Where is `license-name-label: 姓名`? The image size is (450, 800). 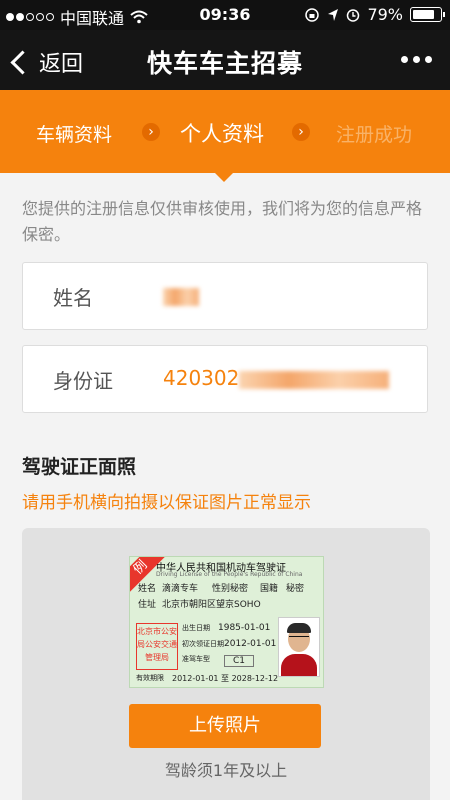 license-name-label: 姓名 is located at coordinates (147, 589).